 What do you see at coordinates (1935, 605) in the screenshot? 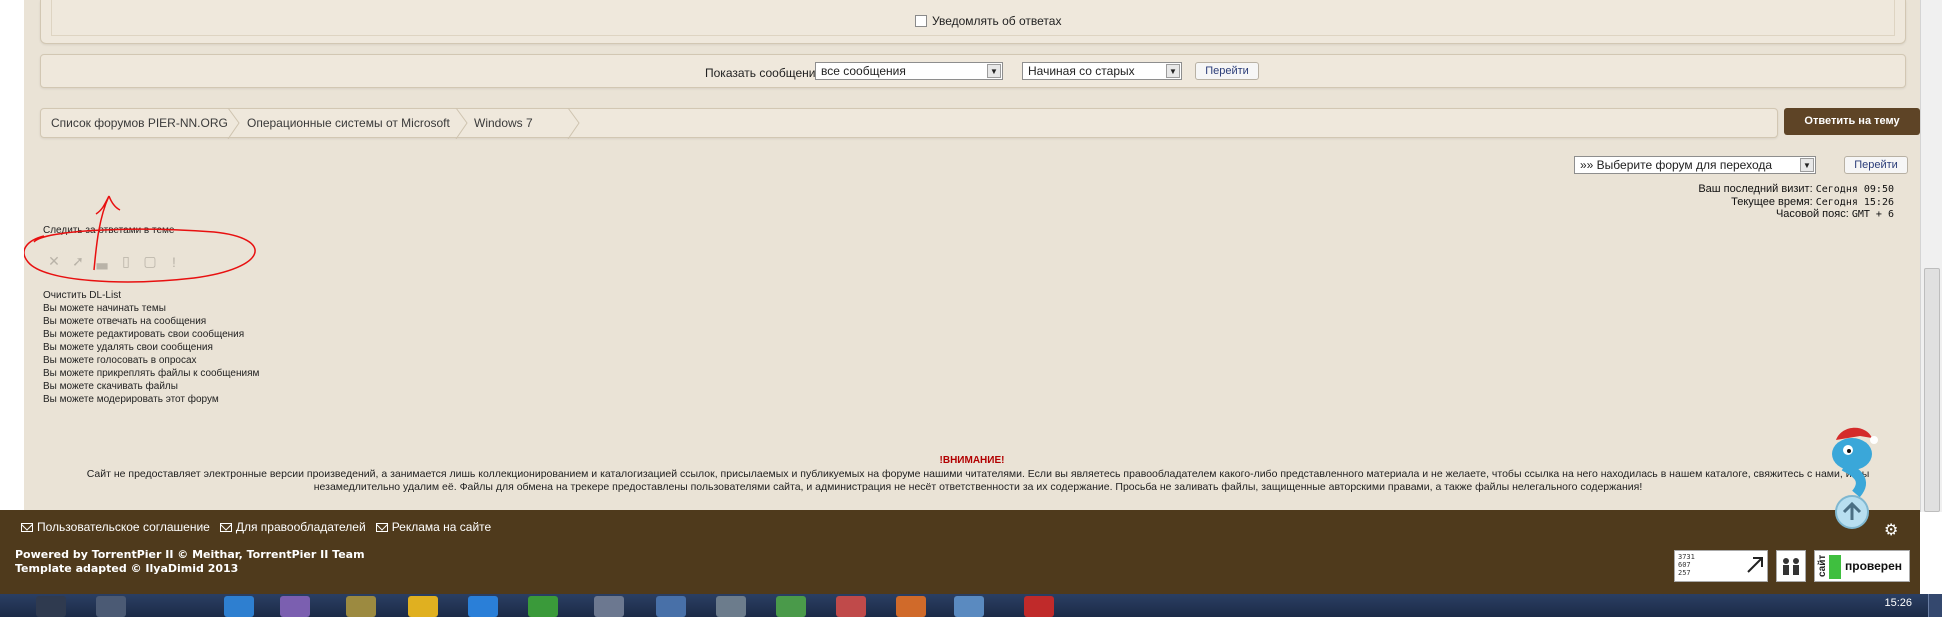
I see `show-desktop-button` at bounding box center [1935, 605].